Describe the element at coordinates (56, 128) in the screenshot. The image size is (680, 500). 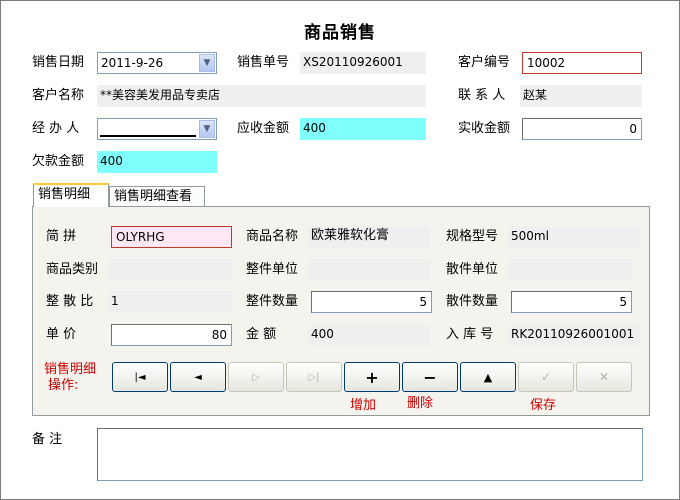
I see `handler-label: 经 办 人` at that location.